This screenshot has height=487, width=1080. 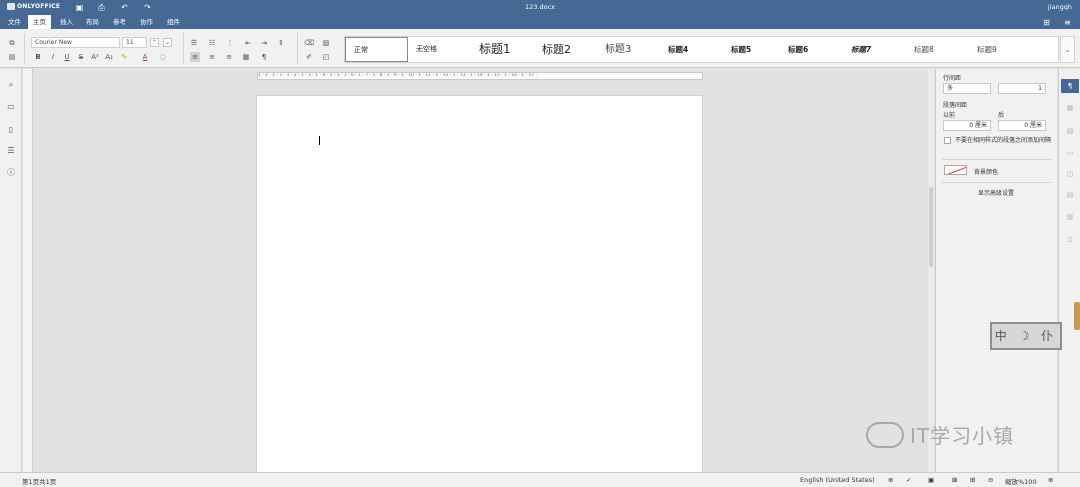 What do you see at coordinates (264, 43) in the screenshot?
I see `increase-indent-icon: ⇥` at bounding box center [264, 43].